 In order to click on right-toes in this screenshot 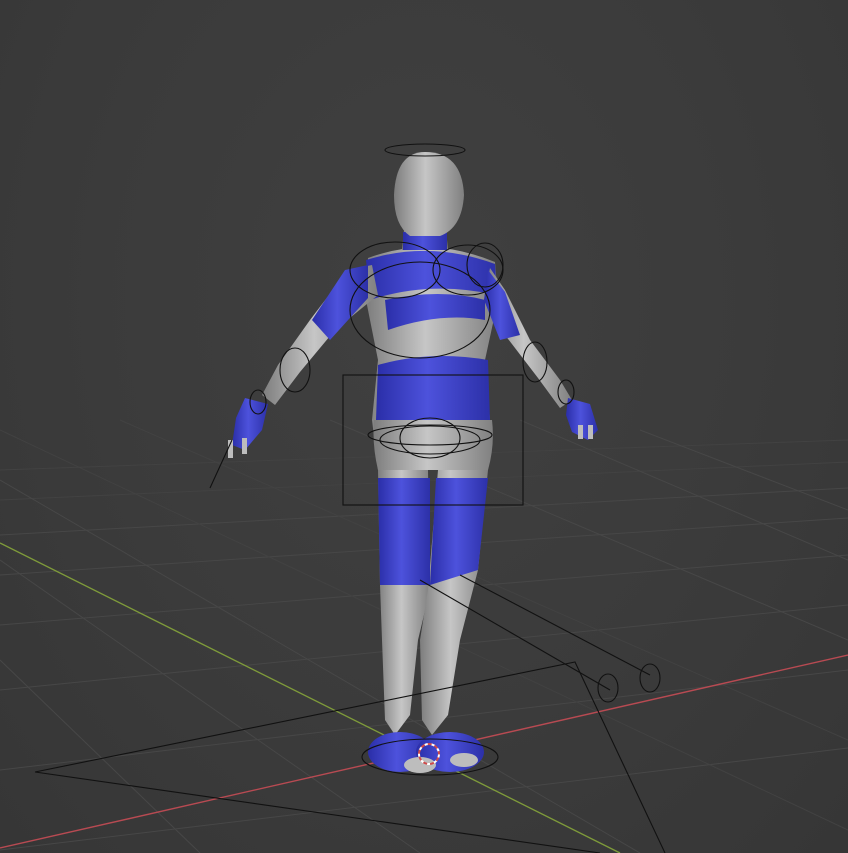, I will do `click(464, 760)`.